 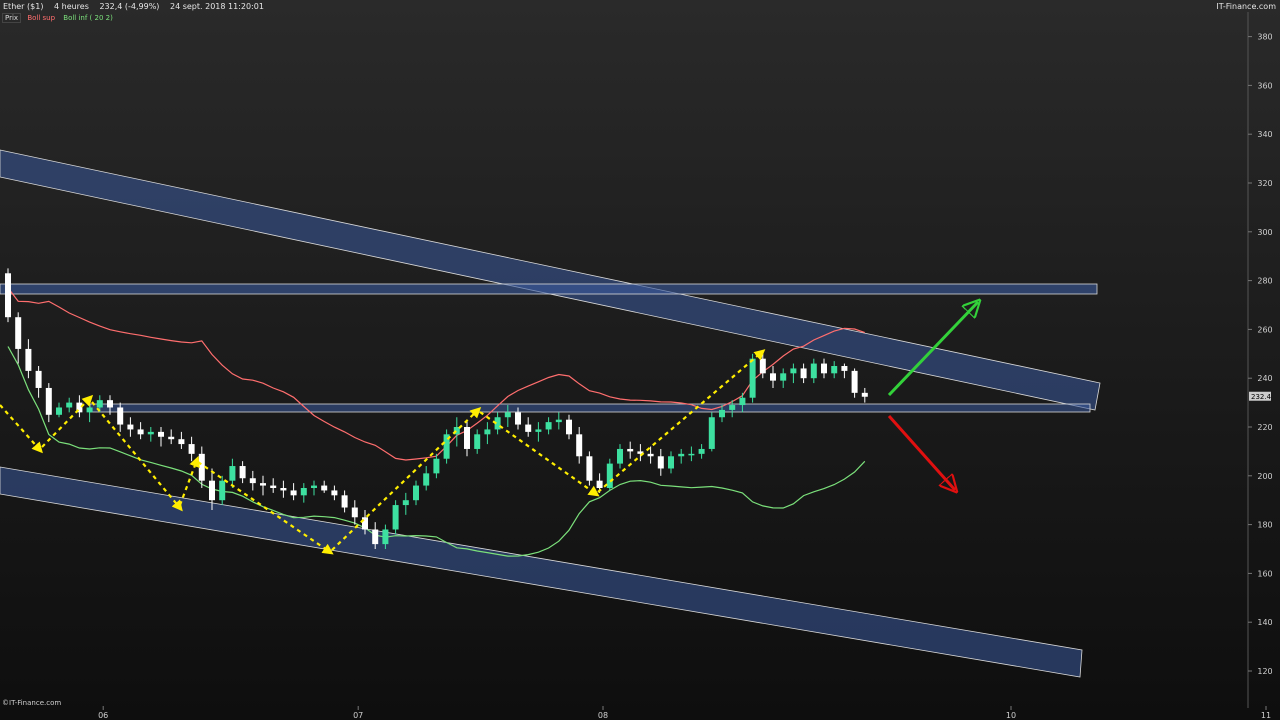 I want to click on x-tick-label: 08, so click(x=603, y=715).